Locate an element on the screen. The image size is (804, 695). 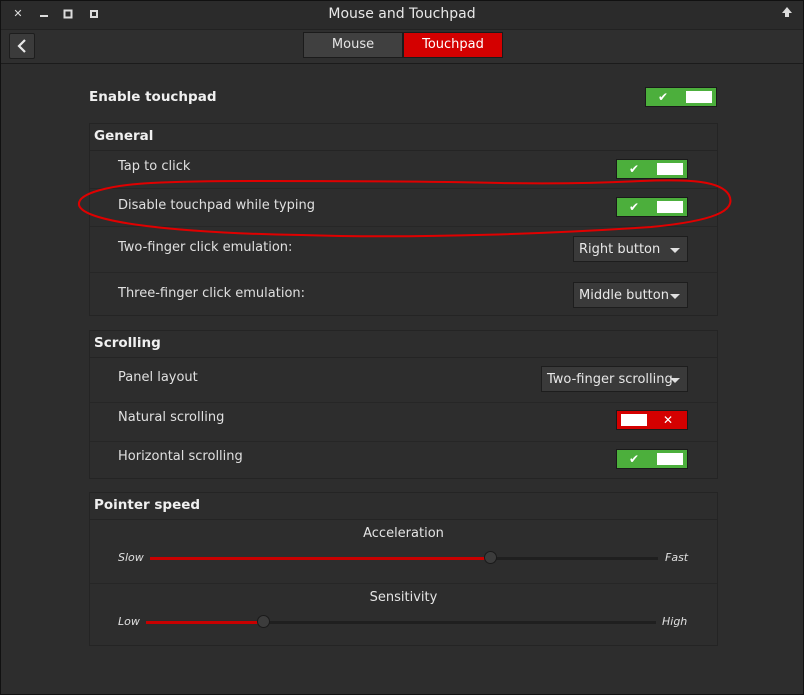
disable-while-typing-label: Disable touchpad while typing is located at coordinates (217, 205).